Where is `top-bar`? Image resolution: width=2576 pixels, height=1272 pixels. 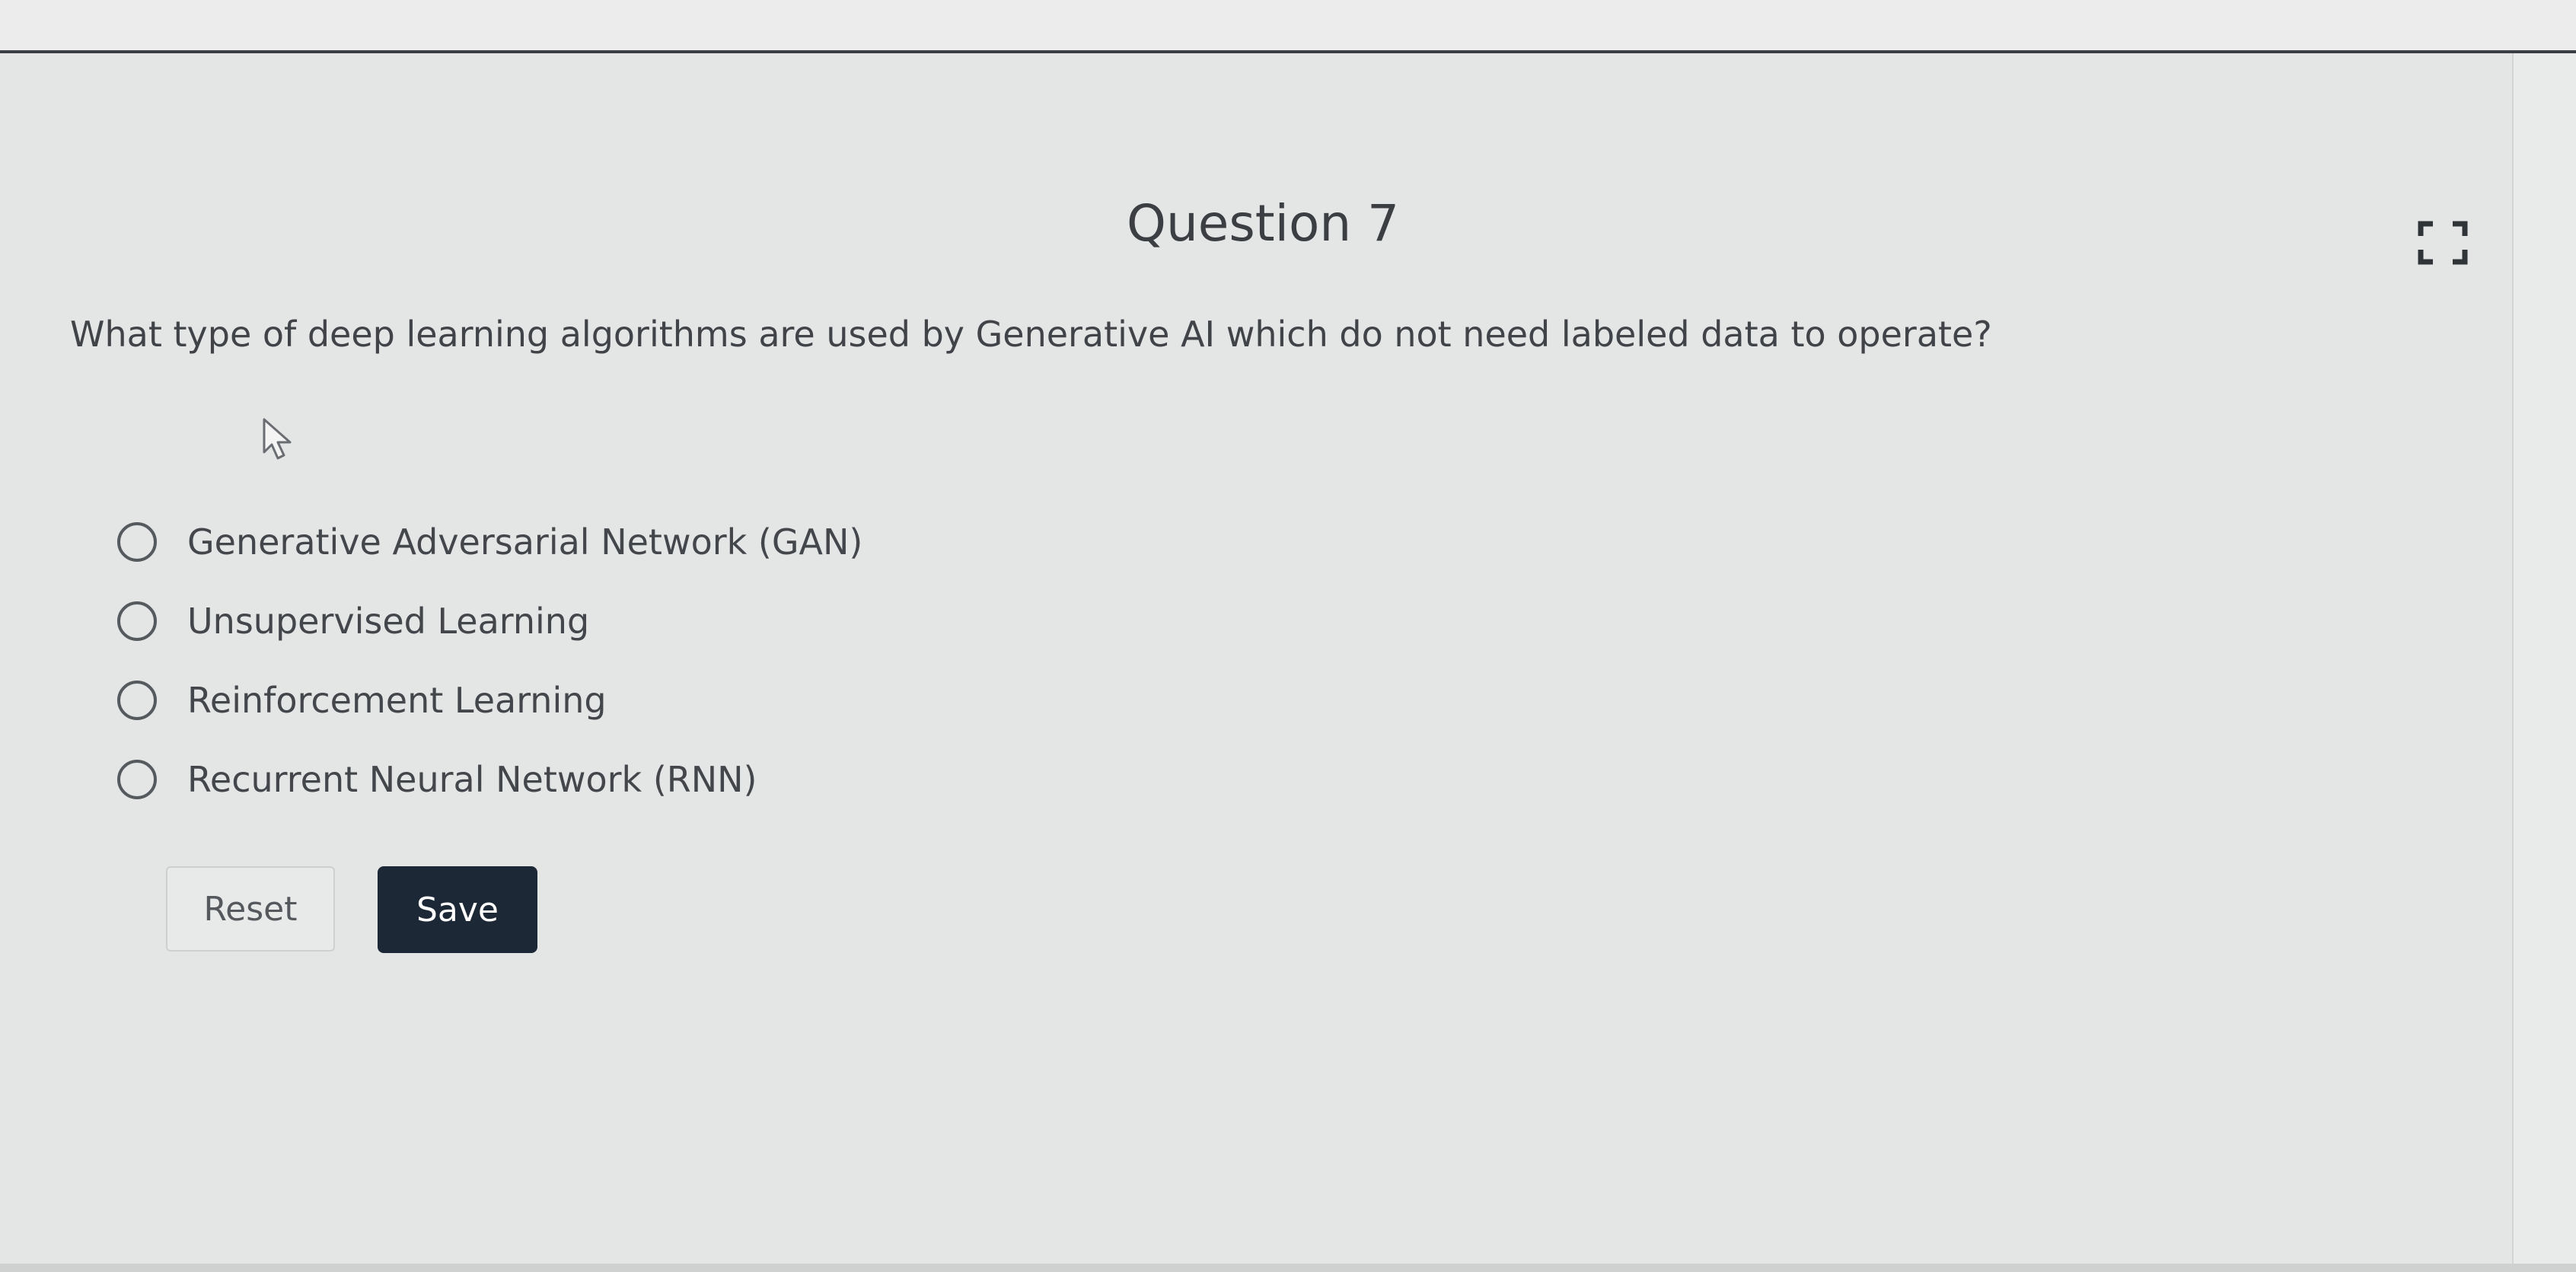 top-bar is located at coordinates (1288, 26).